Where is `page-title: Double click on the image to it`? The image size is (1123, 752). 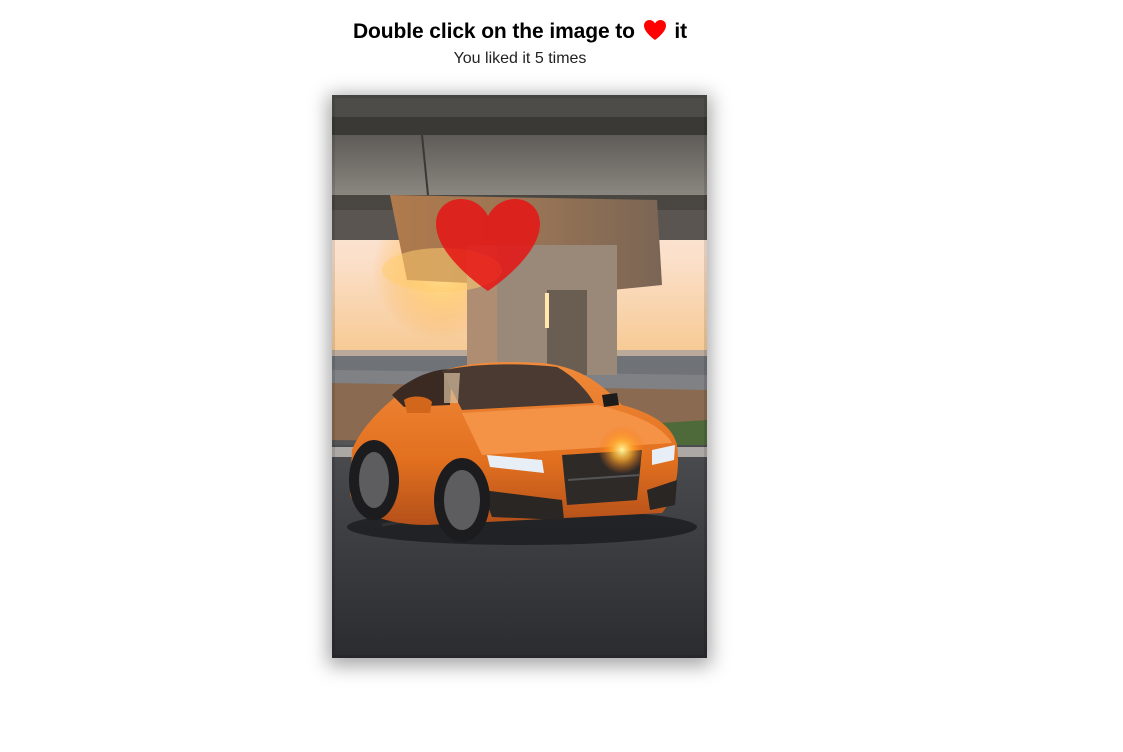 page-title: Double click on the image to it is located at coordinates (520, 32).